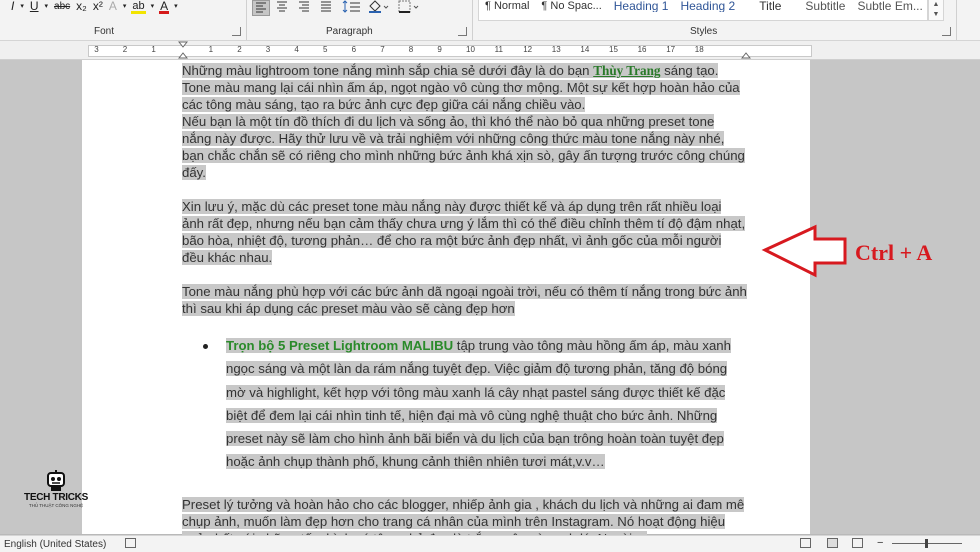 The height and width of the screenshot is (552, 980). I want to click on ruler-number: 17, so click(671, 49).